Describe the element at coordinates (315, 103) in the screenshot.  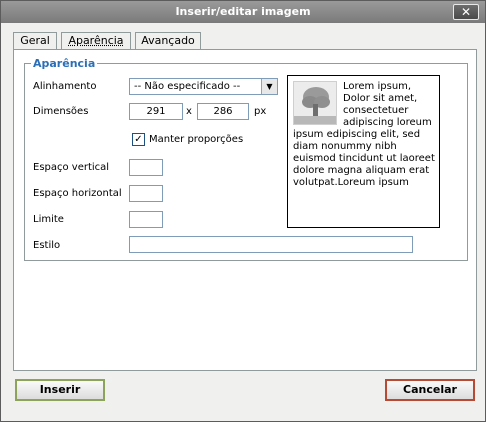
I see `tree-image-icon` at that location.